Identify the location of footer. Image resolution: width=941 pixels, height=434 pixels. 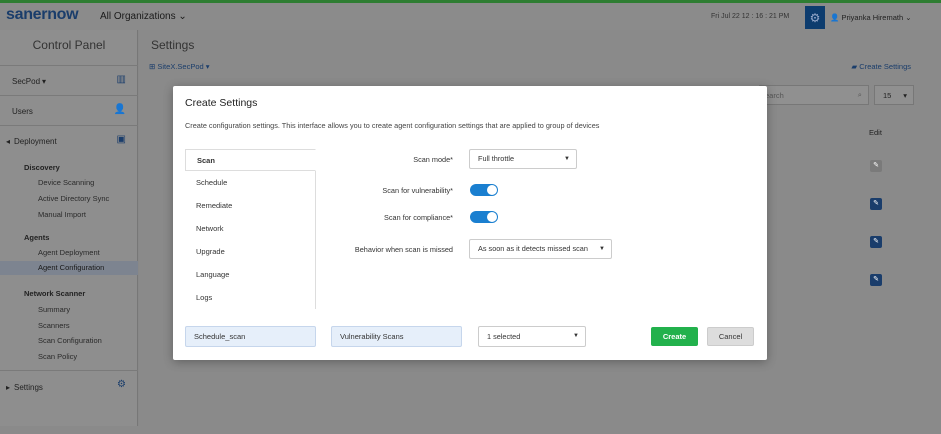
(470, 430).